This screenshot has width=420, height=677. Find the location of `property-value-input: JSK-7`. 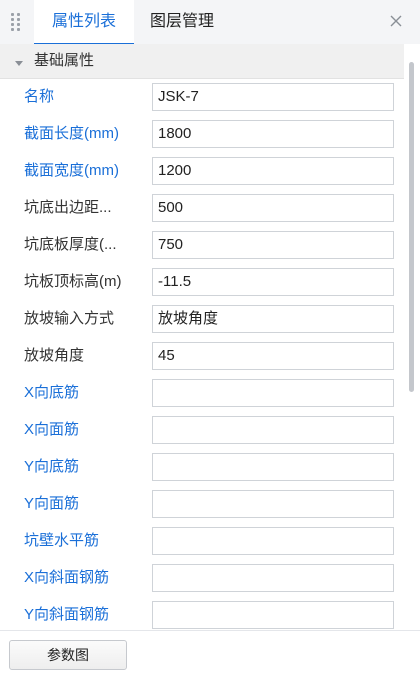

property-value-input: JSK-7 is located at coordinates (273, 97).